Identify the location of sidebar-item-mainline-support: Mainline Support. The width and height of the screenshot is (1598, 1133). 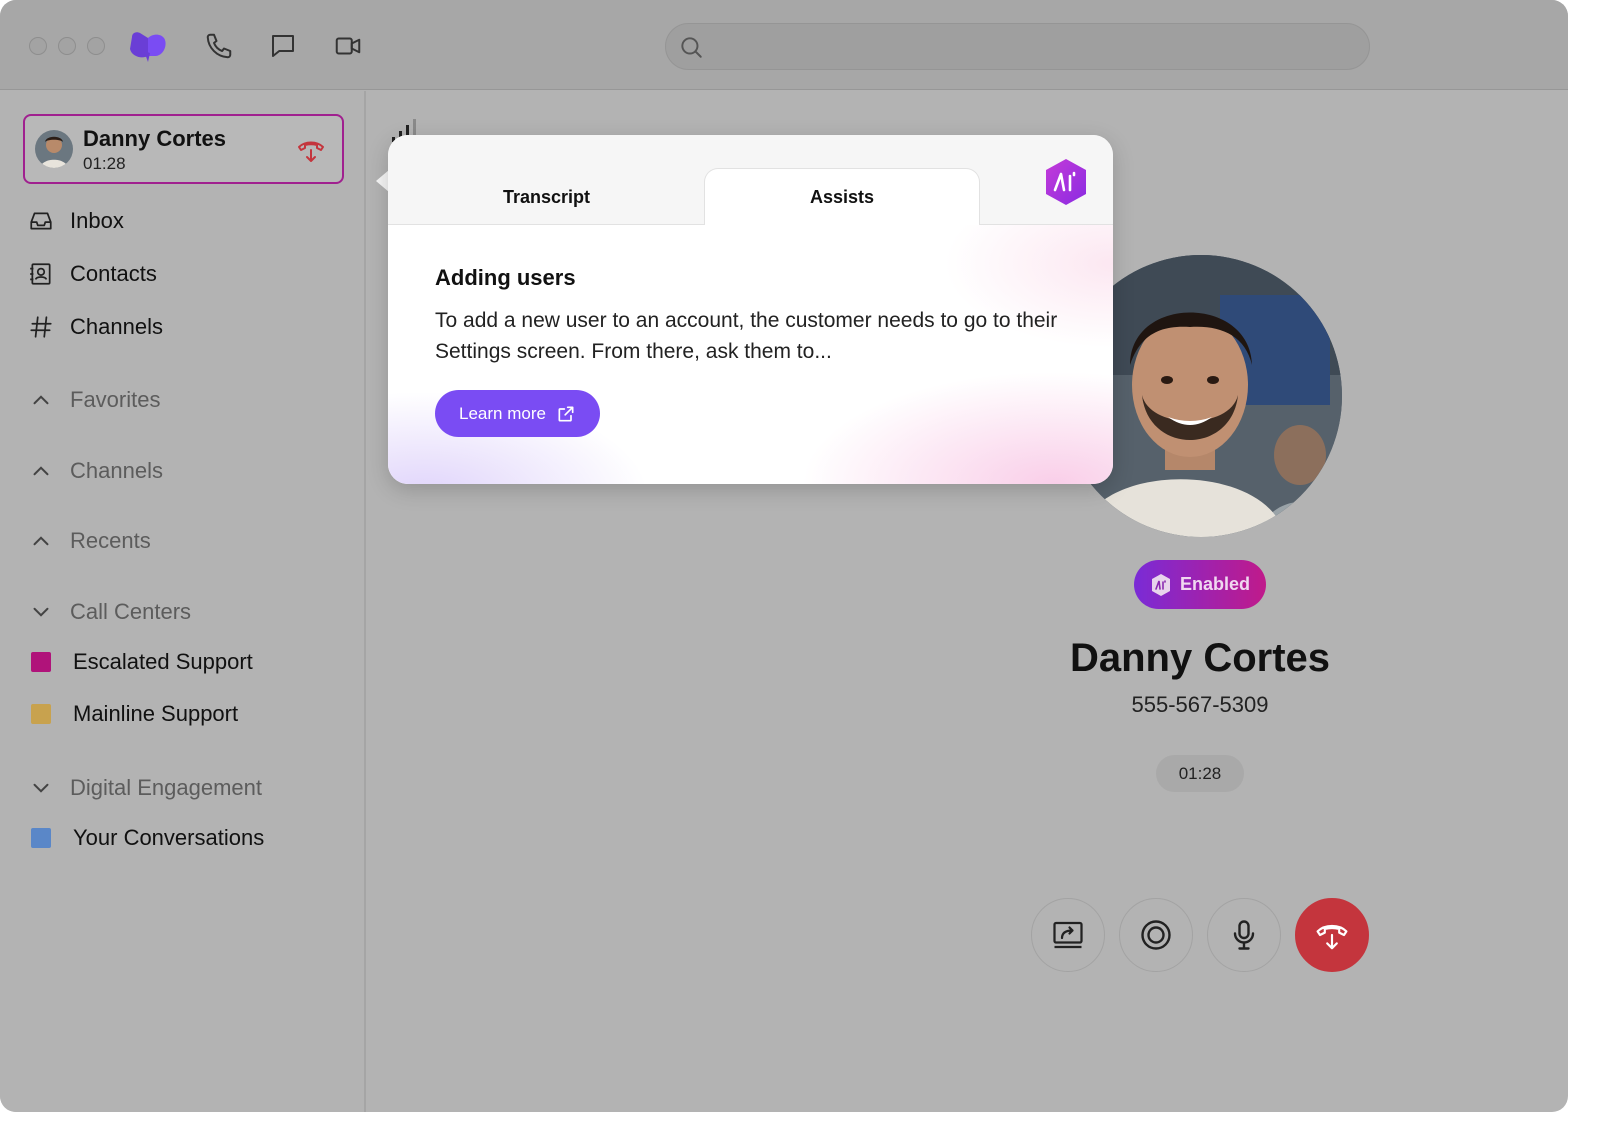
(188, 714).